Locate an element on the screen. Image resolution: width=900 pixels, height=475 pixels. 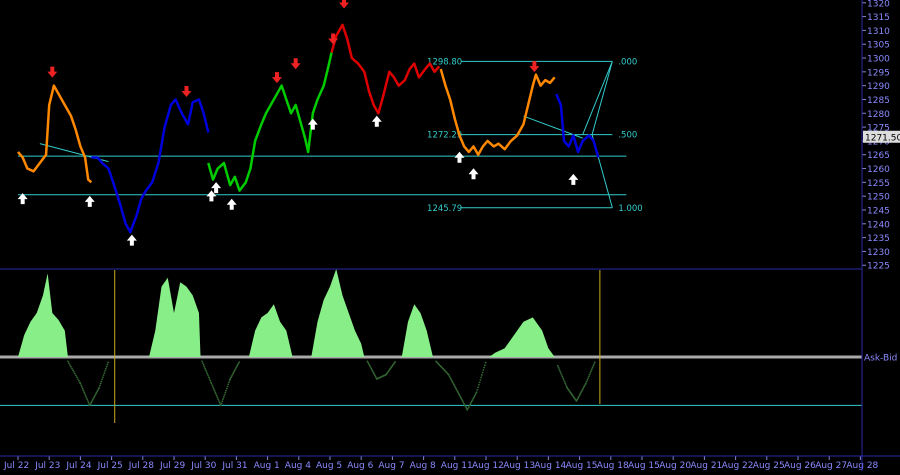
price-tick-label: 1295 is located at coordinates (878, 73).